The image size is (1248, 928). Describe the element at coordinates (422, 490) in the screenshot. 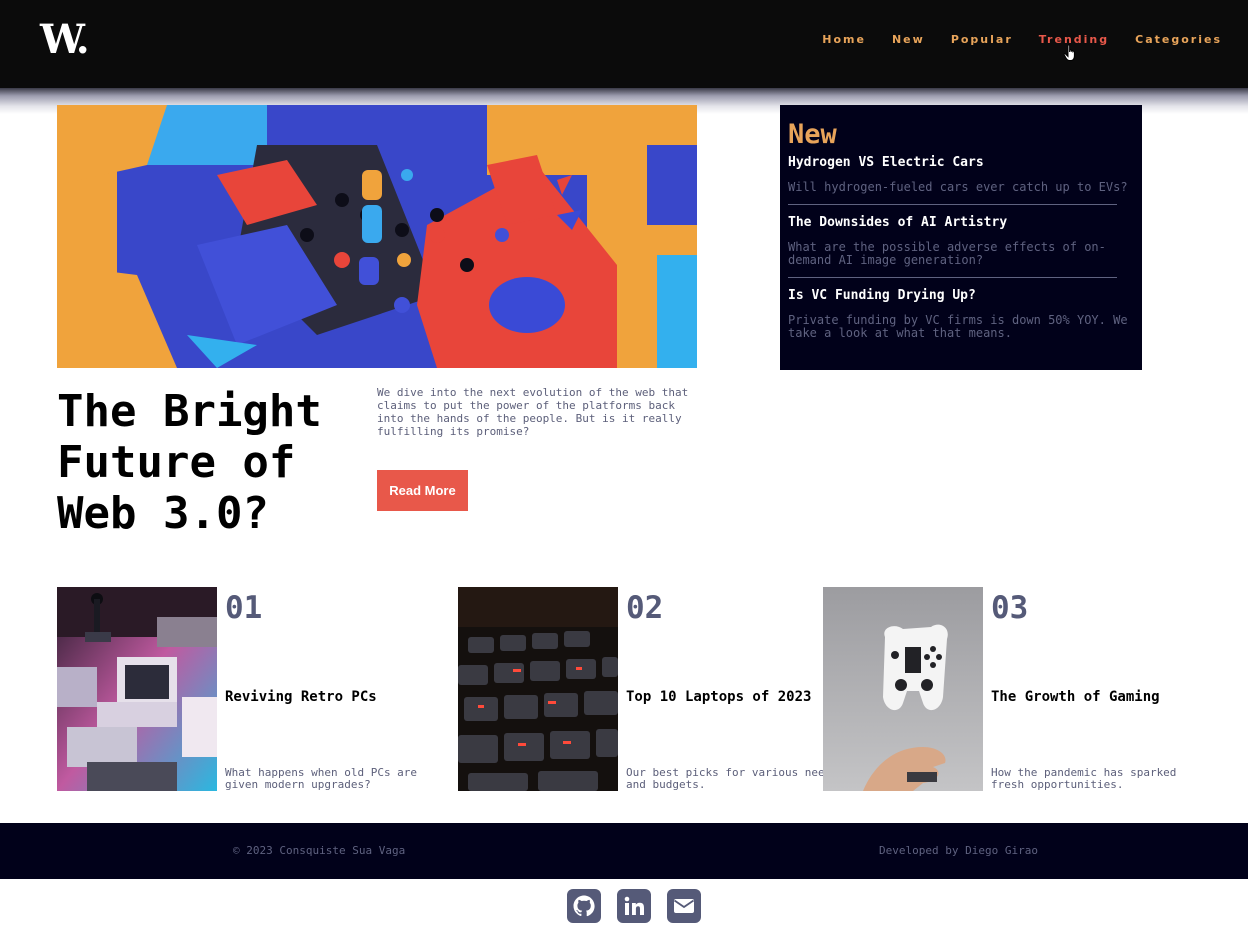

I see `read-more-button: Read More` at that location.